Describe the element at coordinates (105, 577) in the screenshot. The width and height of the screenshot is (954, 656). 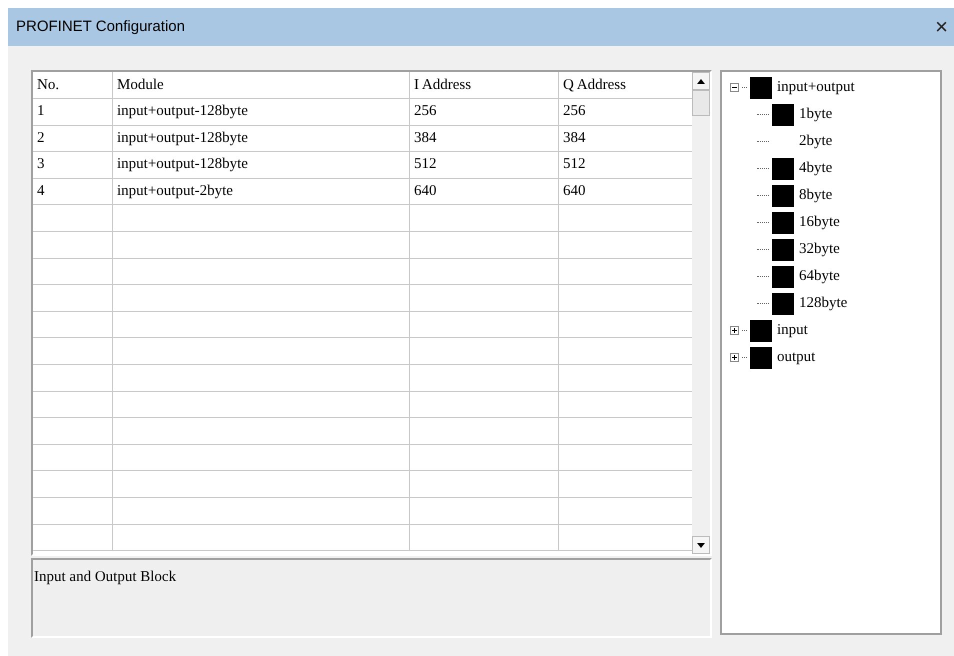
I see `description-text: Input and Output Block` at that location.